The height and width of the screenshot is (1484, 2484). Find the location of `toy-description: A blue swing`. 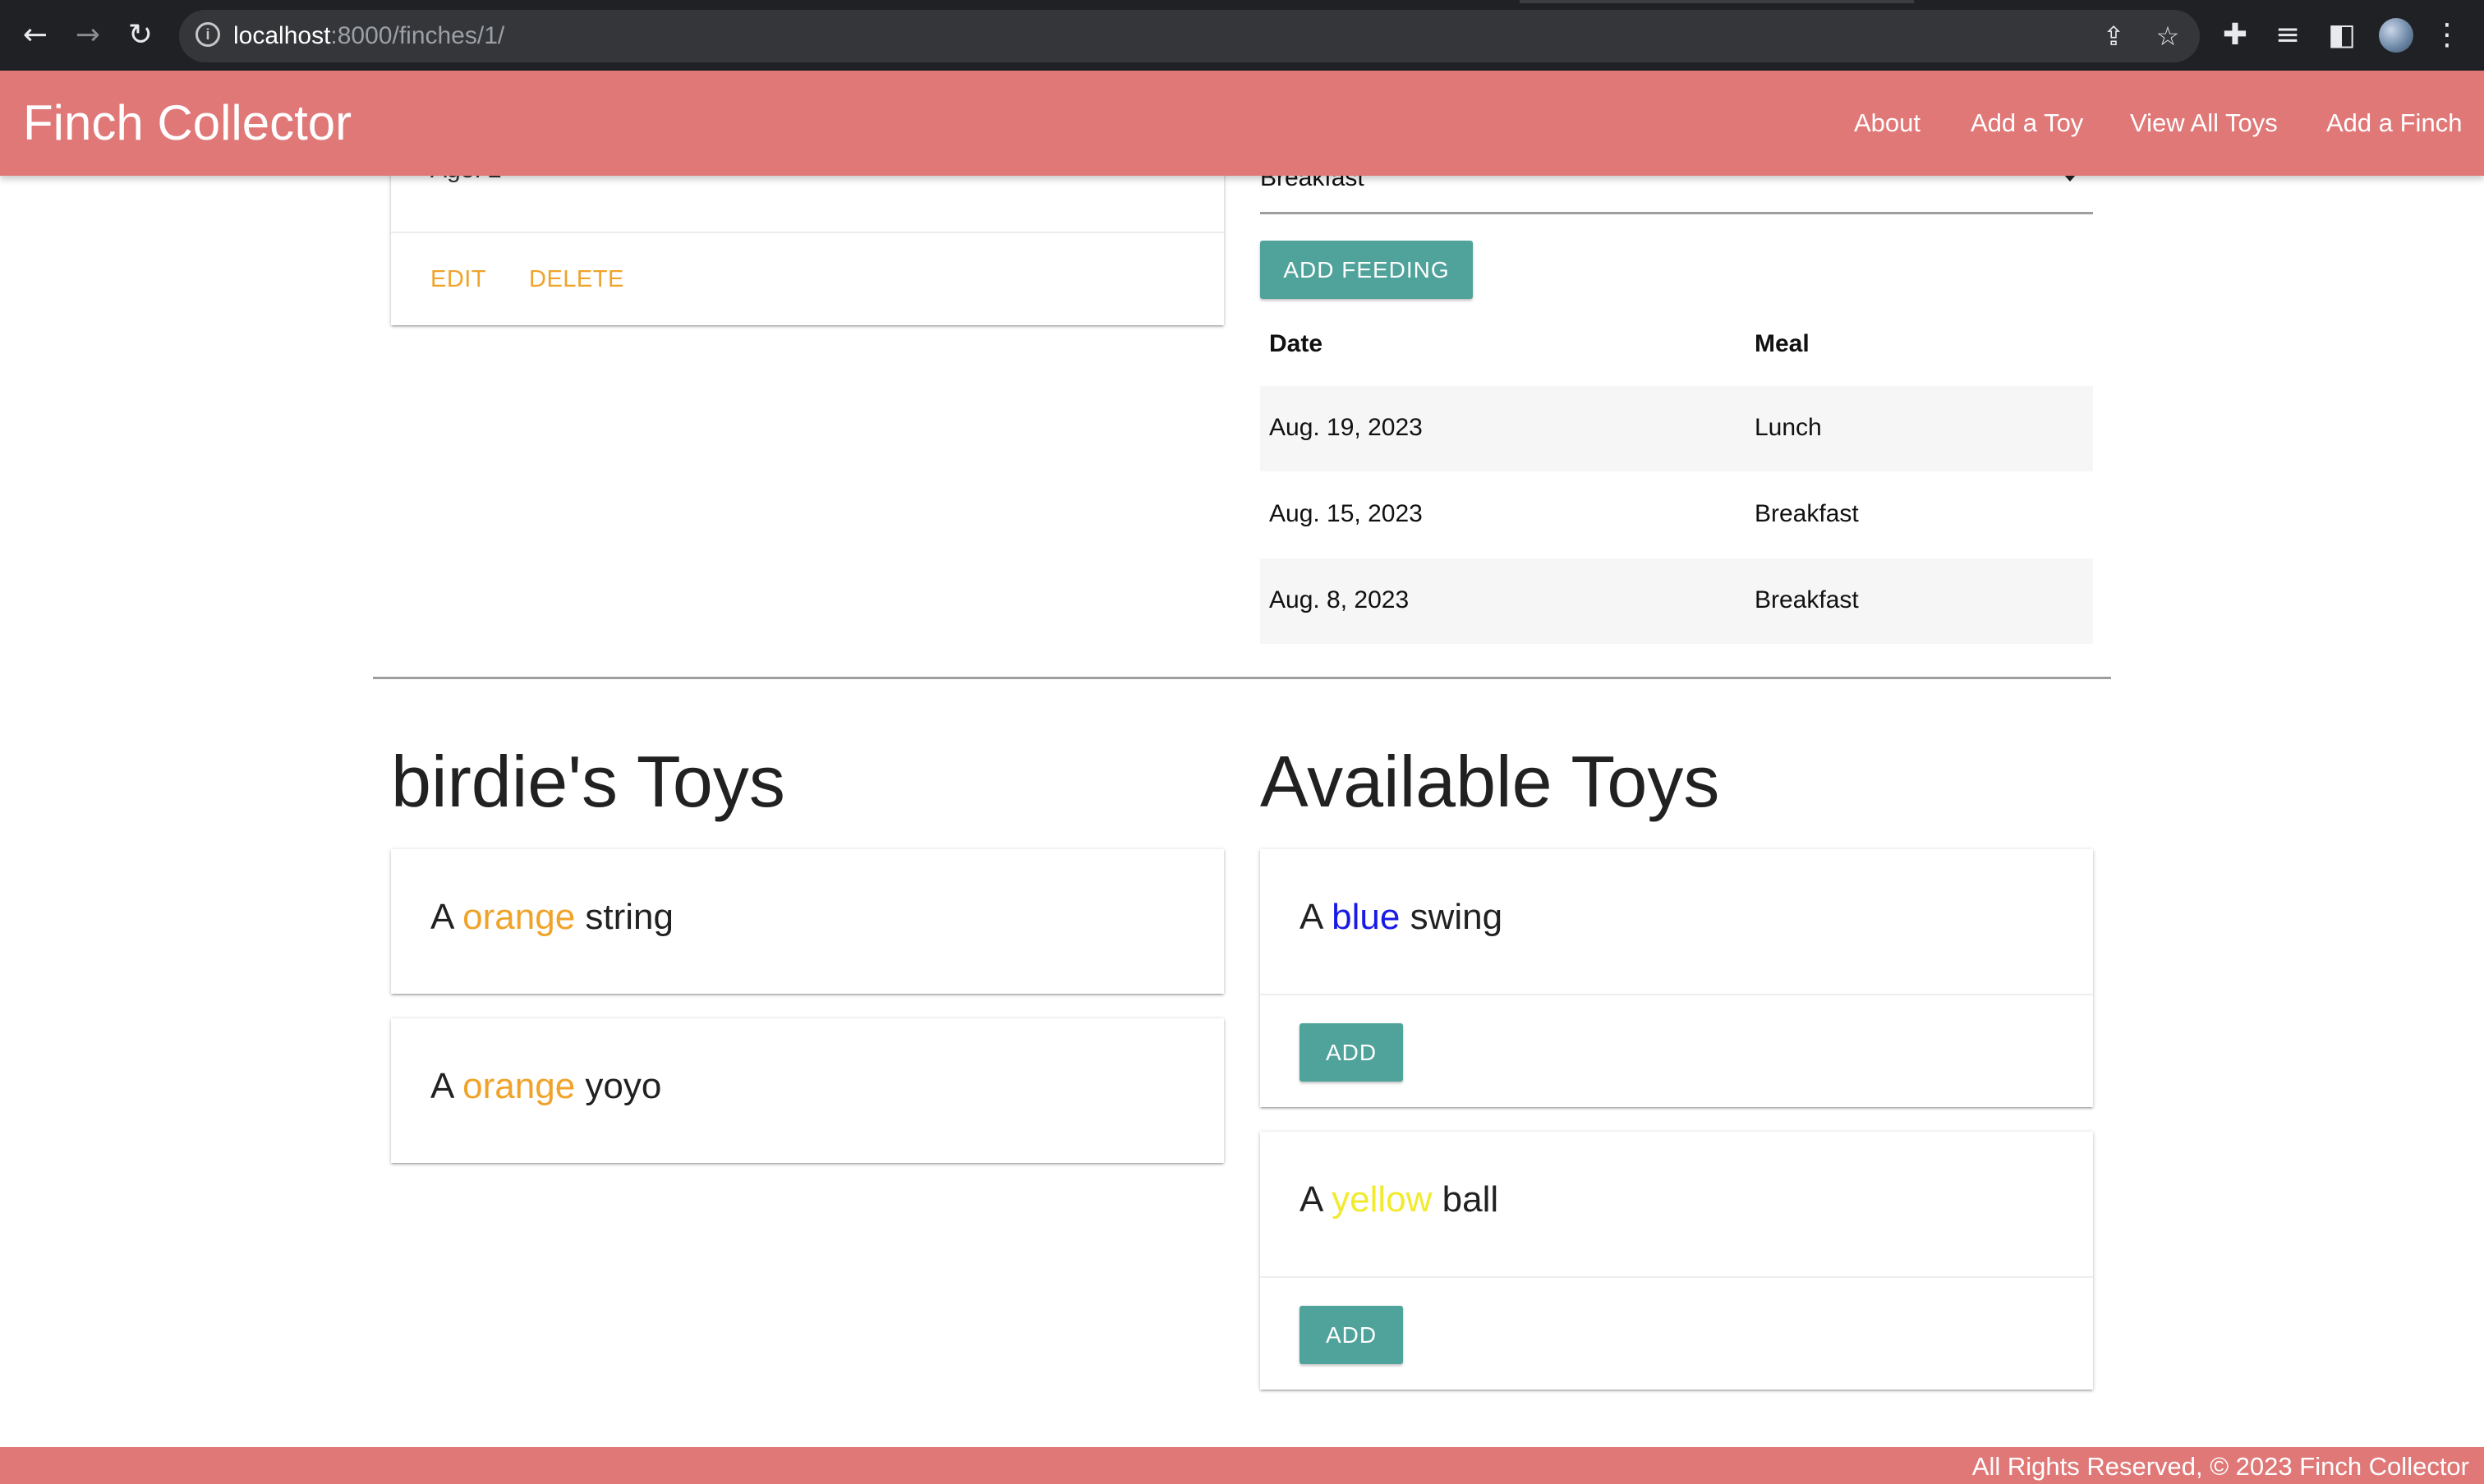

toy-description: A blue swing is located at coordinates (1401, 918).